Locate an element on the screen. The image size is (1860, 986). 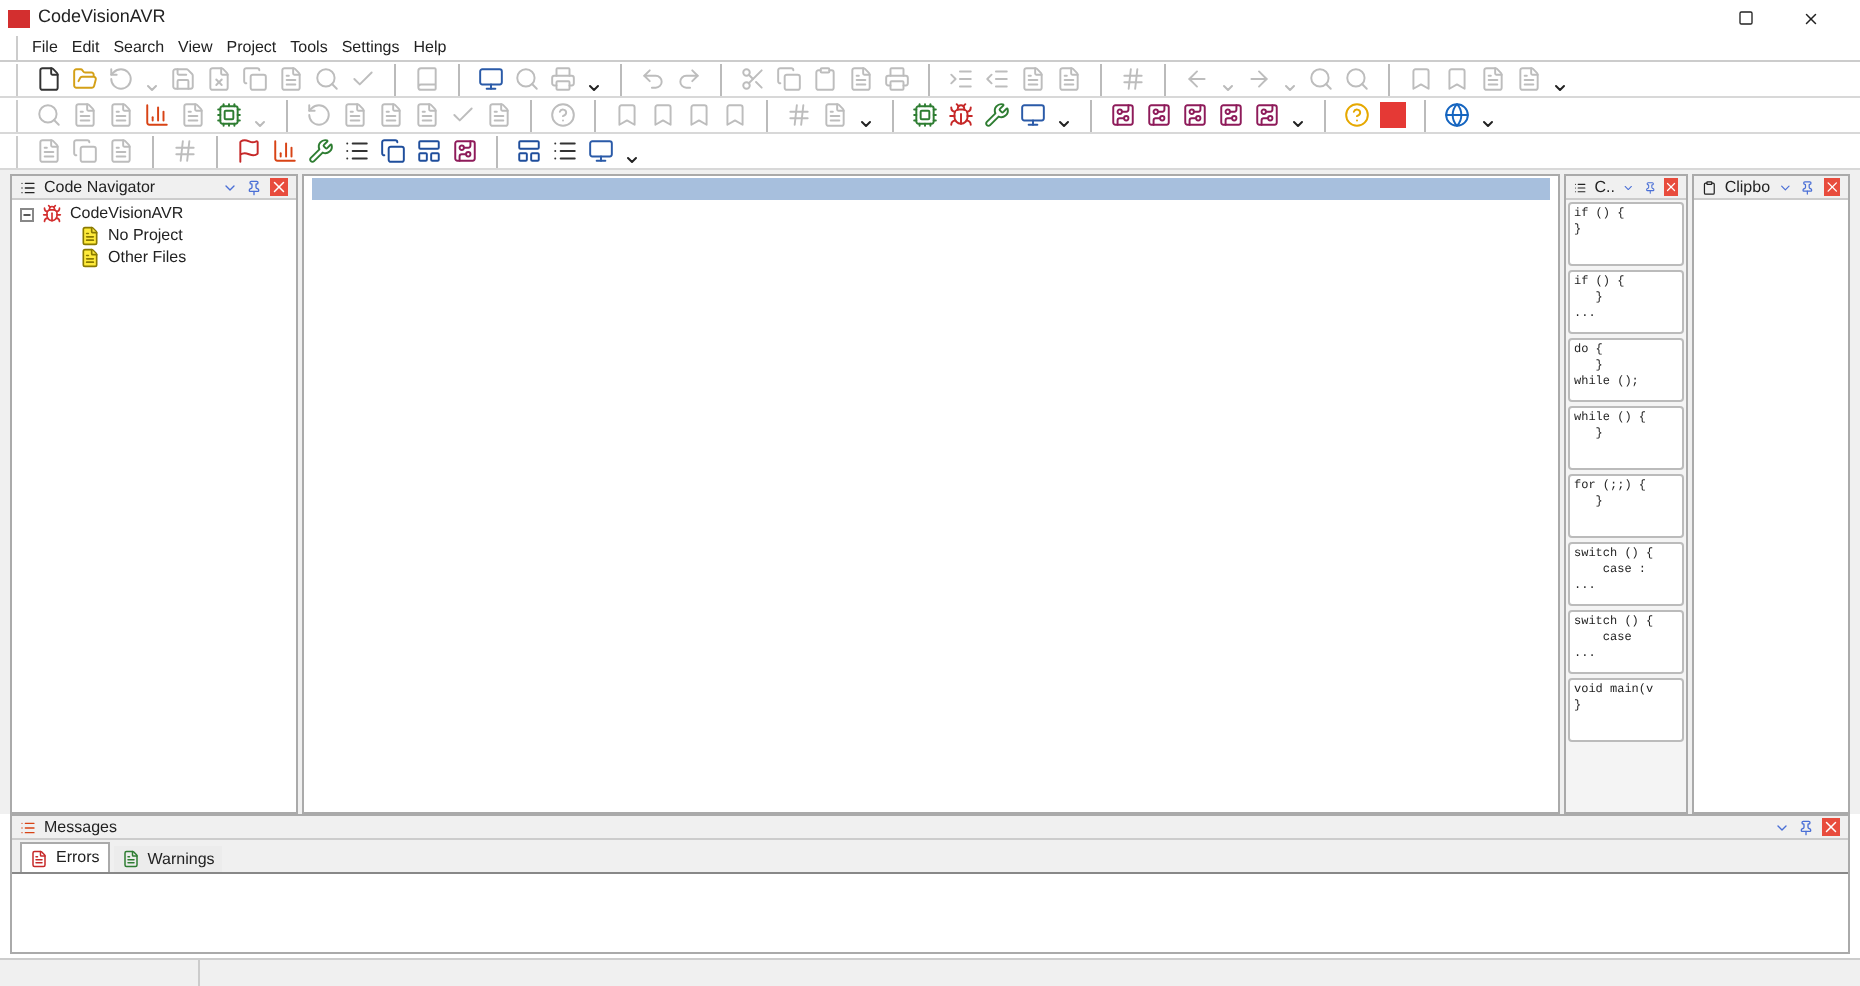
menu-item: Project is located at coordinates (251, 48).